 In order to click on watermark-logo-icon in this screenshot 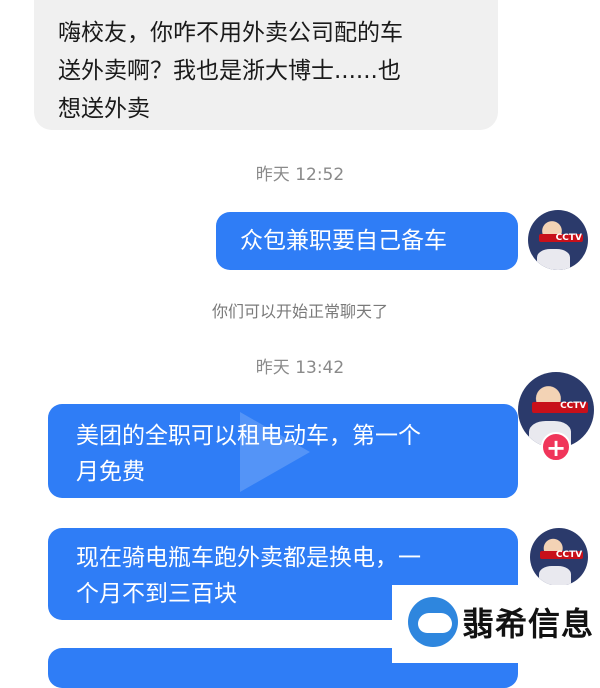, I will do `click(433, 622)`.